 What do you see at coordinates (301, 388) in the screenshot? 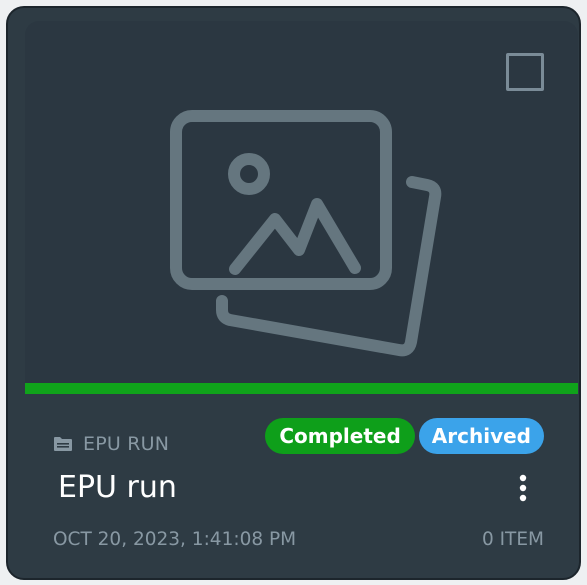
I see `status-progress-bar` at bounding box center [301, 388].